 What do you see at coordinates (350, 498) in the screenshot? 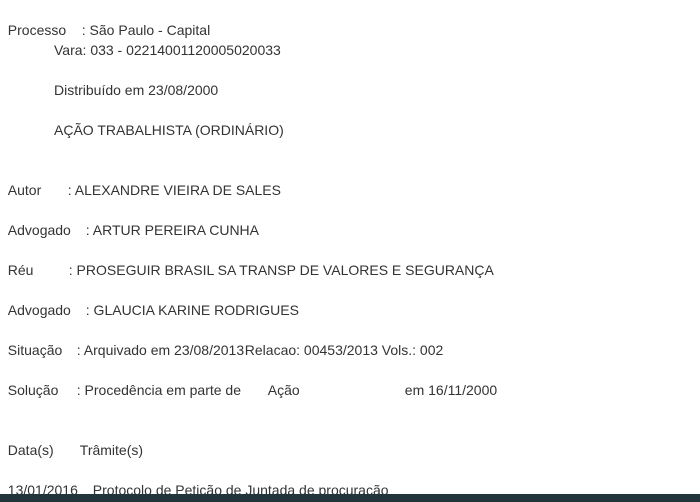
I see `bottom-bar` at bounding box center [350, 498].